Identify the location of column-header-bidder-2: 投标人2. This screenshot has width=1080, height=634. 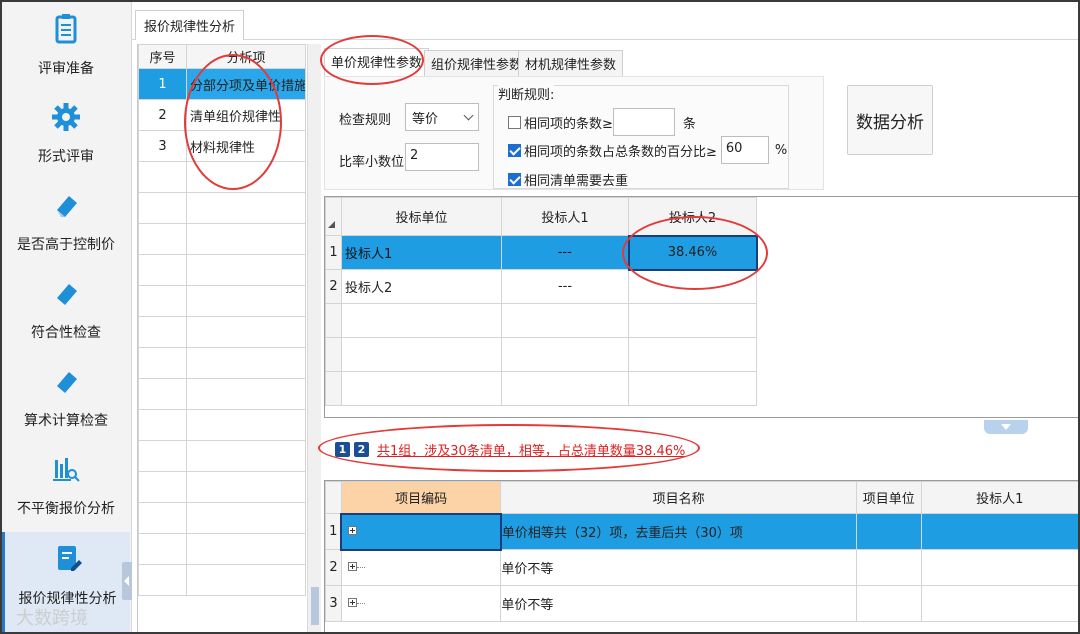
(692, 216).